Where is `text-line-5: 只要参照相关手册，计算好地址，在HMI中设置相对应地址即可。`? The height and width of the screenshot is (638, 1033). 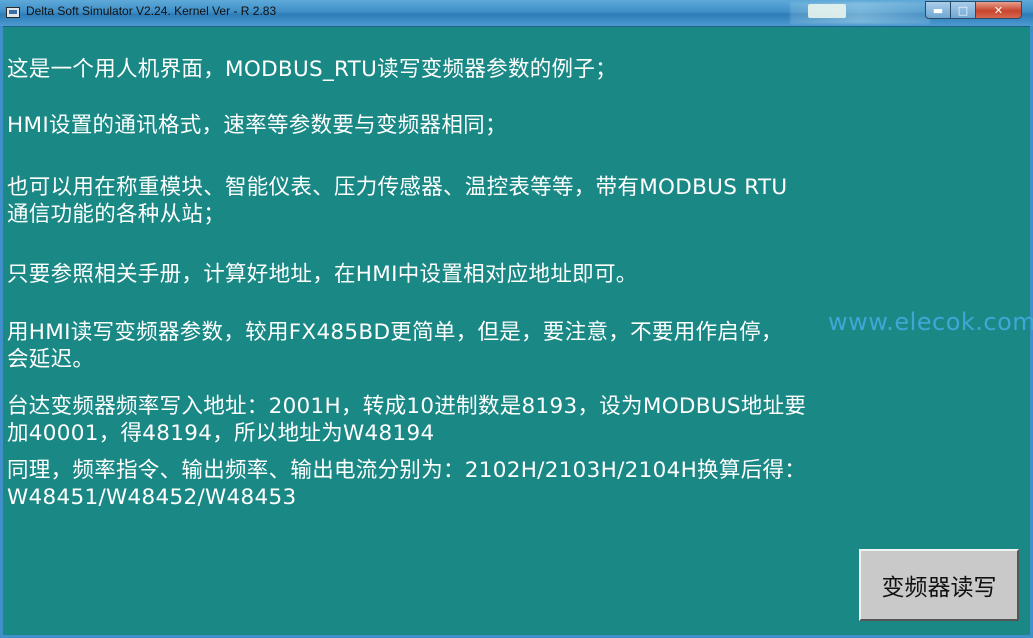
text-line-5: 只要参照相关手册，计算好地址，在HMI中设置相对应地址即可。 is located at coordinates (322, 274).